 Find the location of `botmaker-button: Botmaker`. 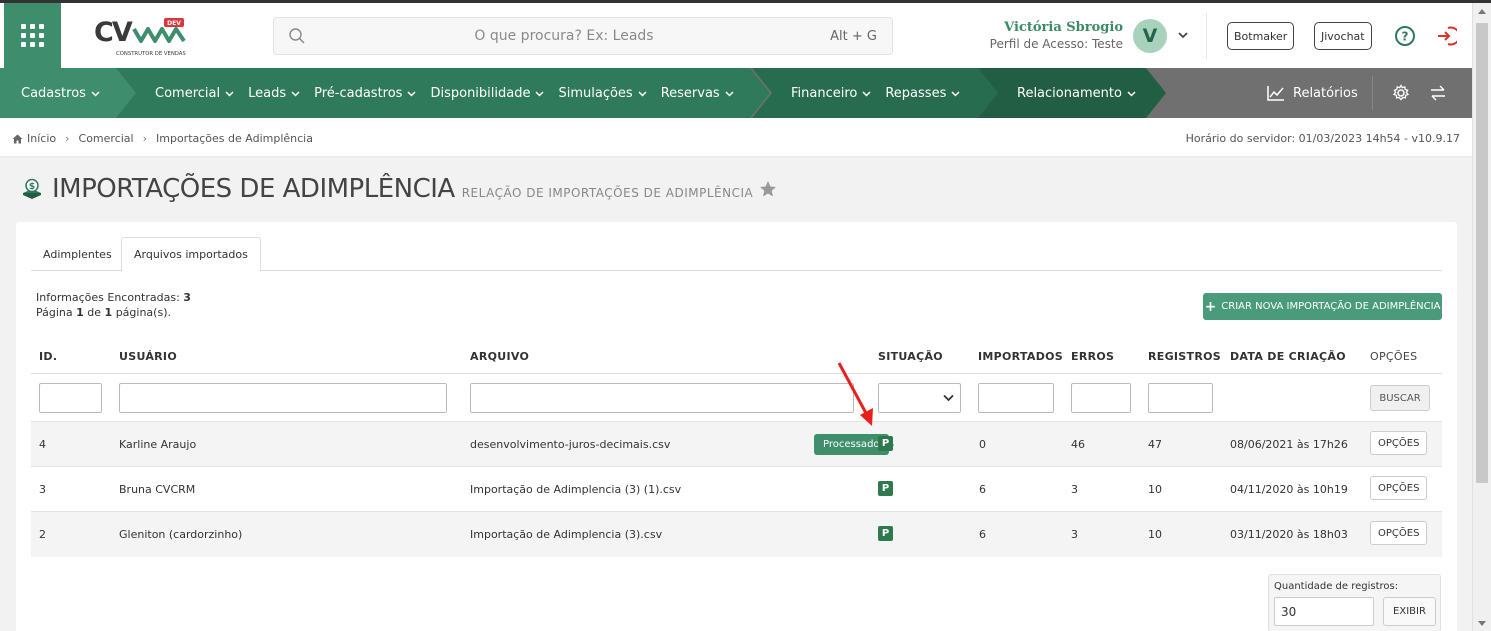

botmaker-button: Botmaker is located at coordinates (1261, 36).